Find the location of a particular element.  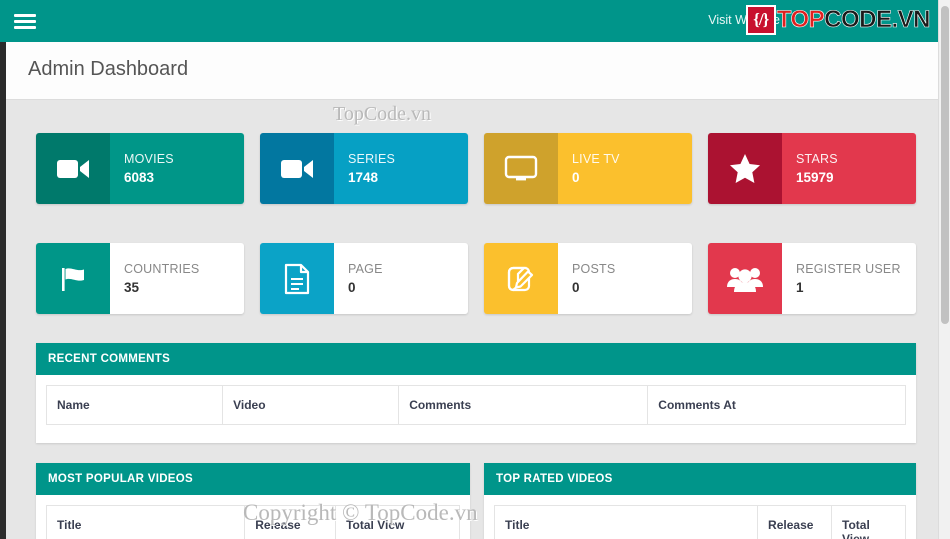

panel-body: Name Video Comments Comments At is located at coordinates (476, 400).